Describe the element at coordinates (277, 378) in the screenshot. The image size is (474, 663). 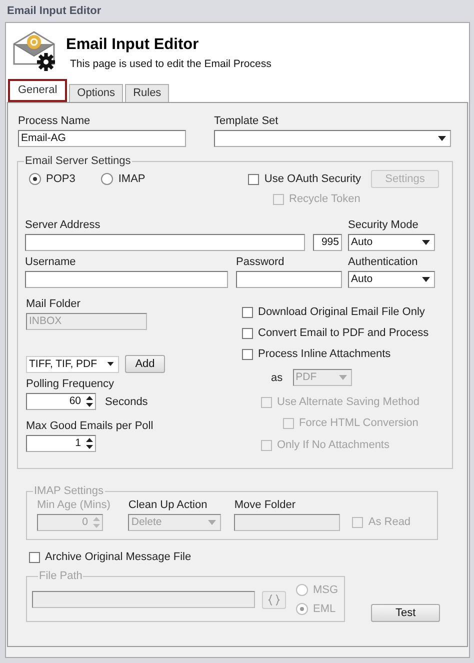
I see `field-label: as` at that location.